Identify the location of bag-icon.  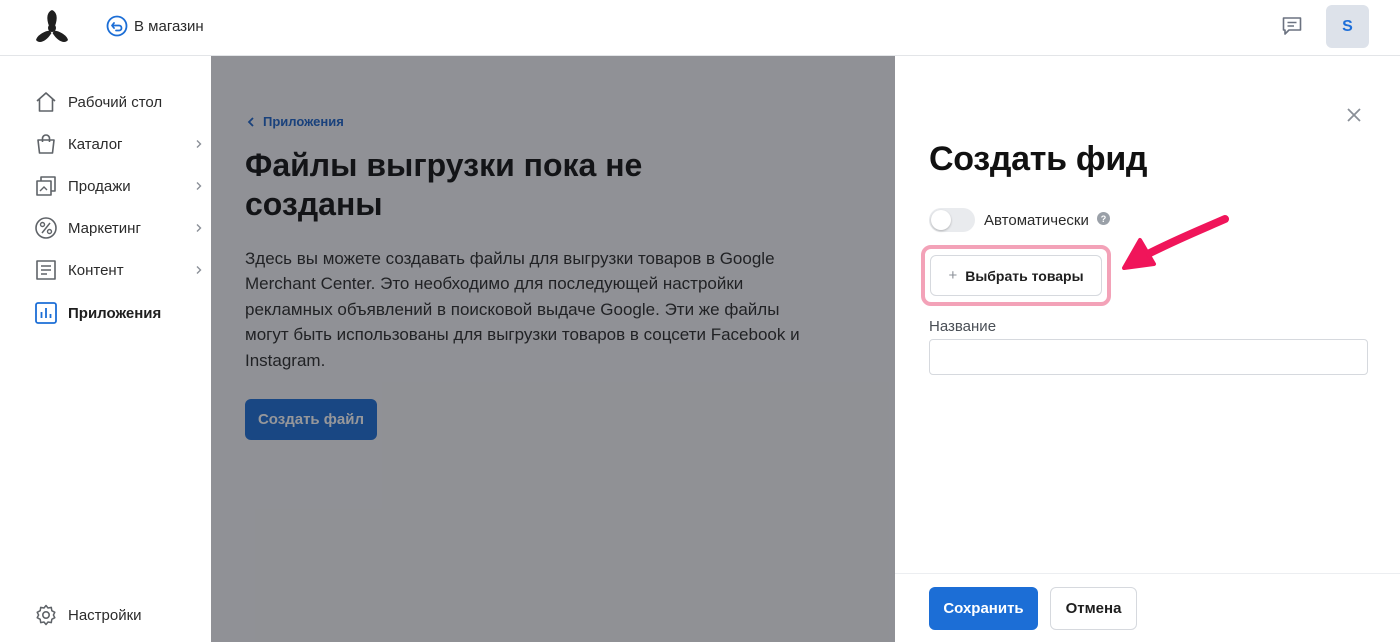
(46, 144).